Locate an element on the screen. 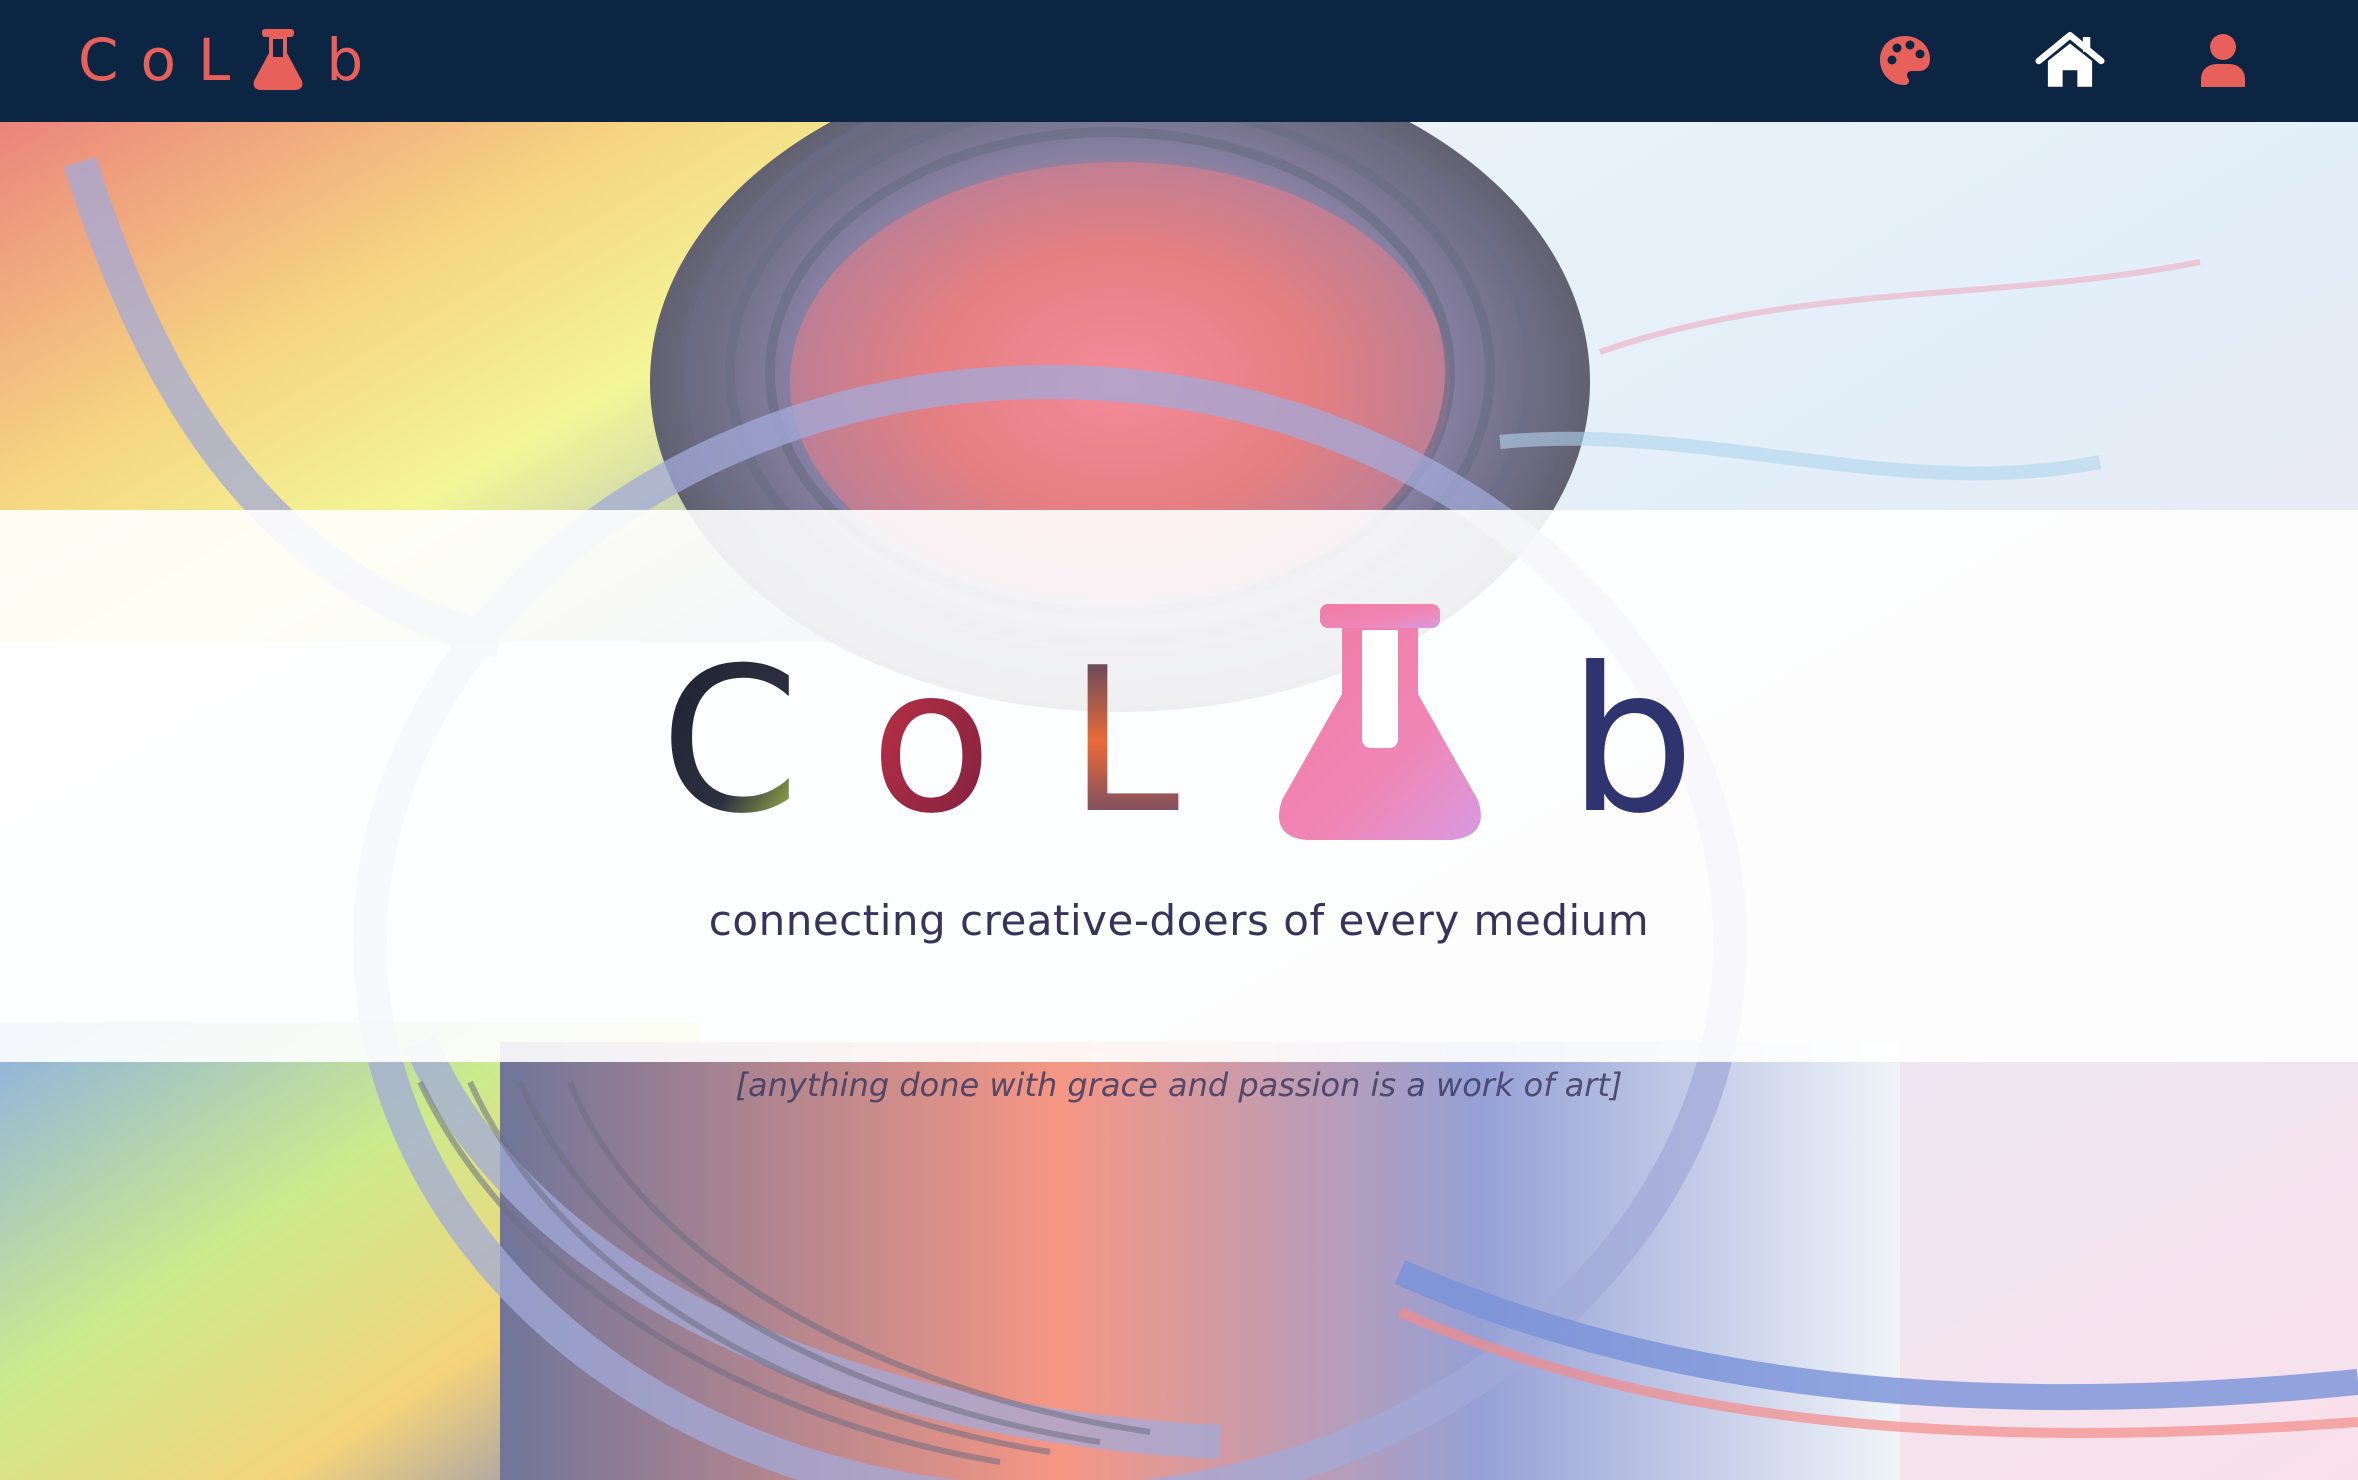  user-icon is located at coordinates (2223, 60).